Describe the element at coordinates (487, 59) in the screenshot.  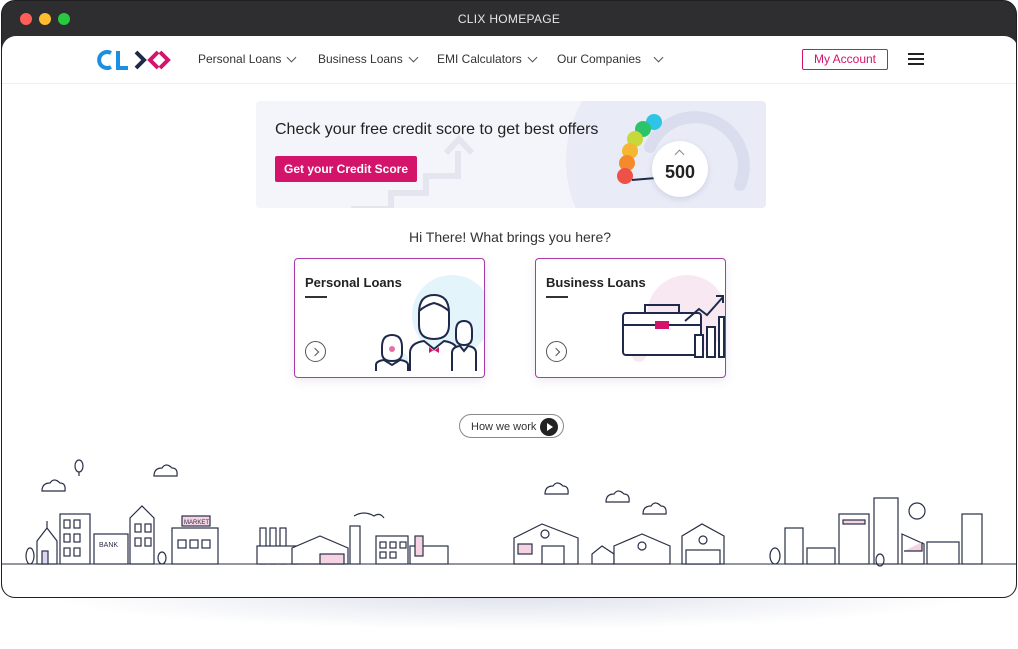
I see `nav-emi-calculators: EMI Calculators` at that location.